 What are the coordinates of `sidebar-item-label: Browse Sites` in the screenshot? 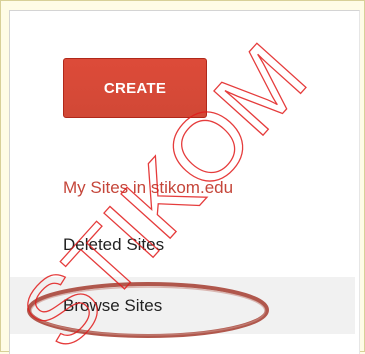 It's located at (113, 305).